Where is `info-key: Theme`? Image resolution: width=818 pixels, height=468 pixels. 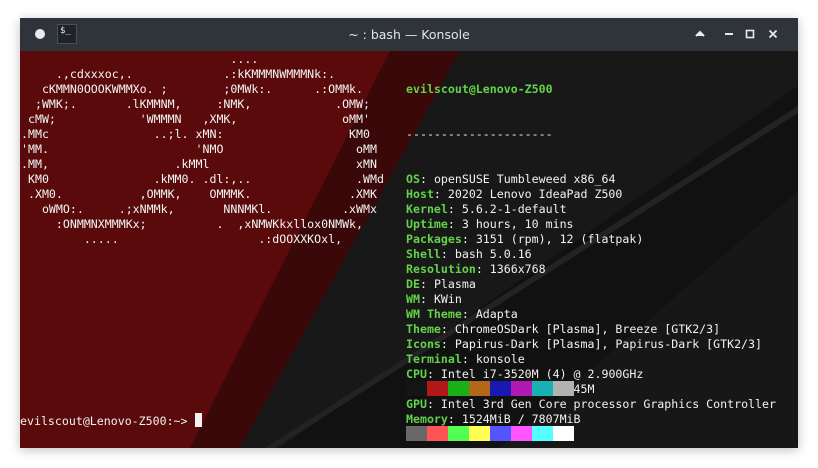 info-key: Theme is located at coordinates (423, 329).